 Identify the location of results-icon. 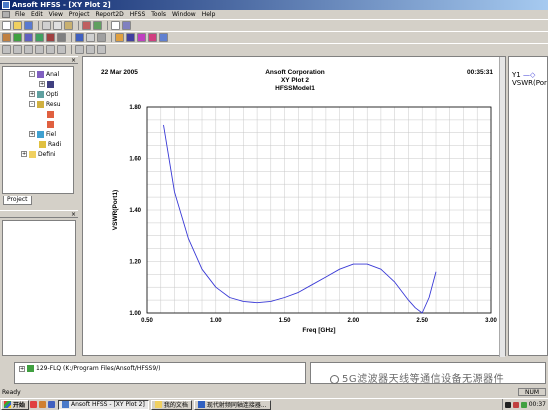
(141, 37).